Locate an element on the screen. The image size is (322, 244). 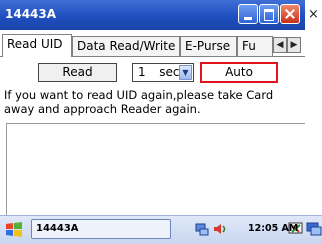
tab-strip: Read UID Data Read/Write E-Purse Fu ◀ ▶ is located at coordinates (152, 45).